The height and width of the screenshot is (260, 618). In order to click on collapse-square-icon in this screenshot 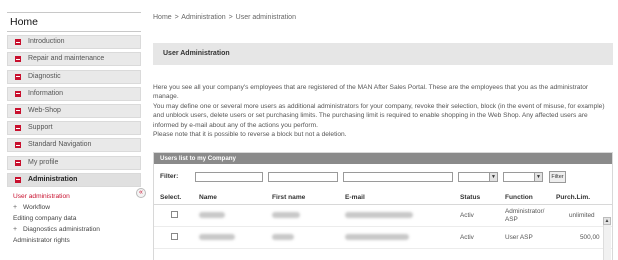, I will do `click(18, 179)`.